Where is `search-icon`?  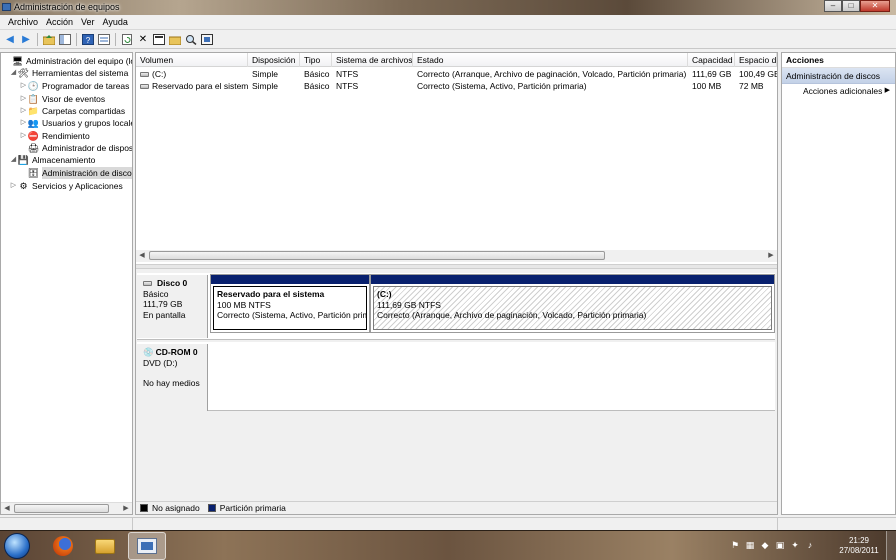 search-icon is located at coordinates (191, 40).